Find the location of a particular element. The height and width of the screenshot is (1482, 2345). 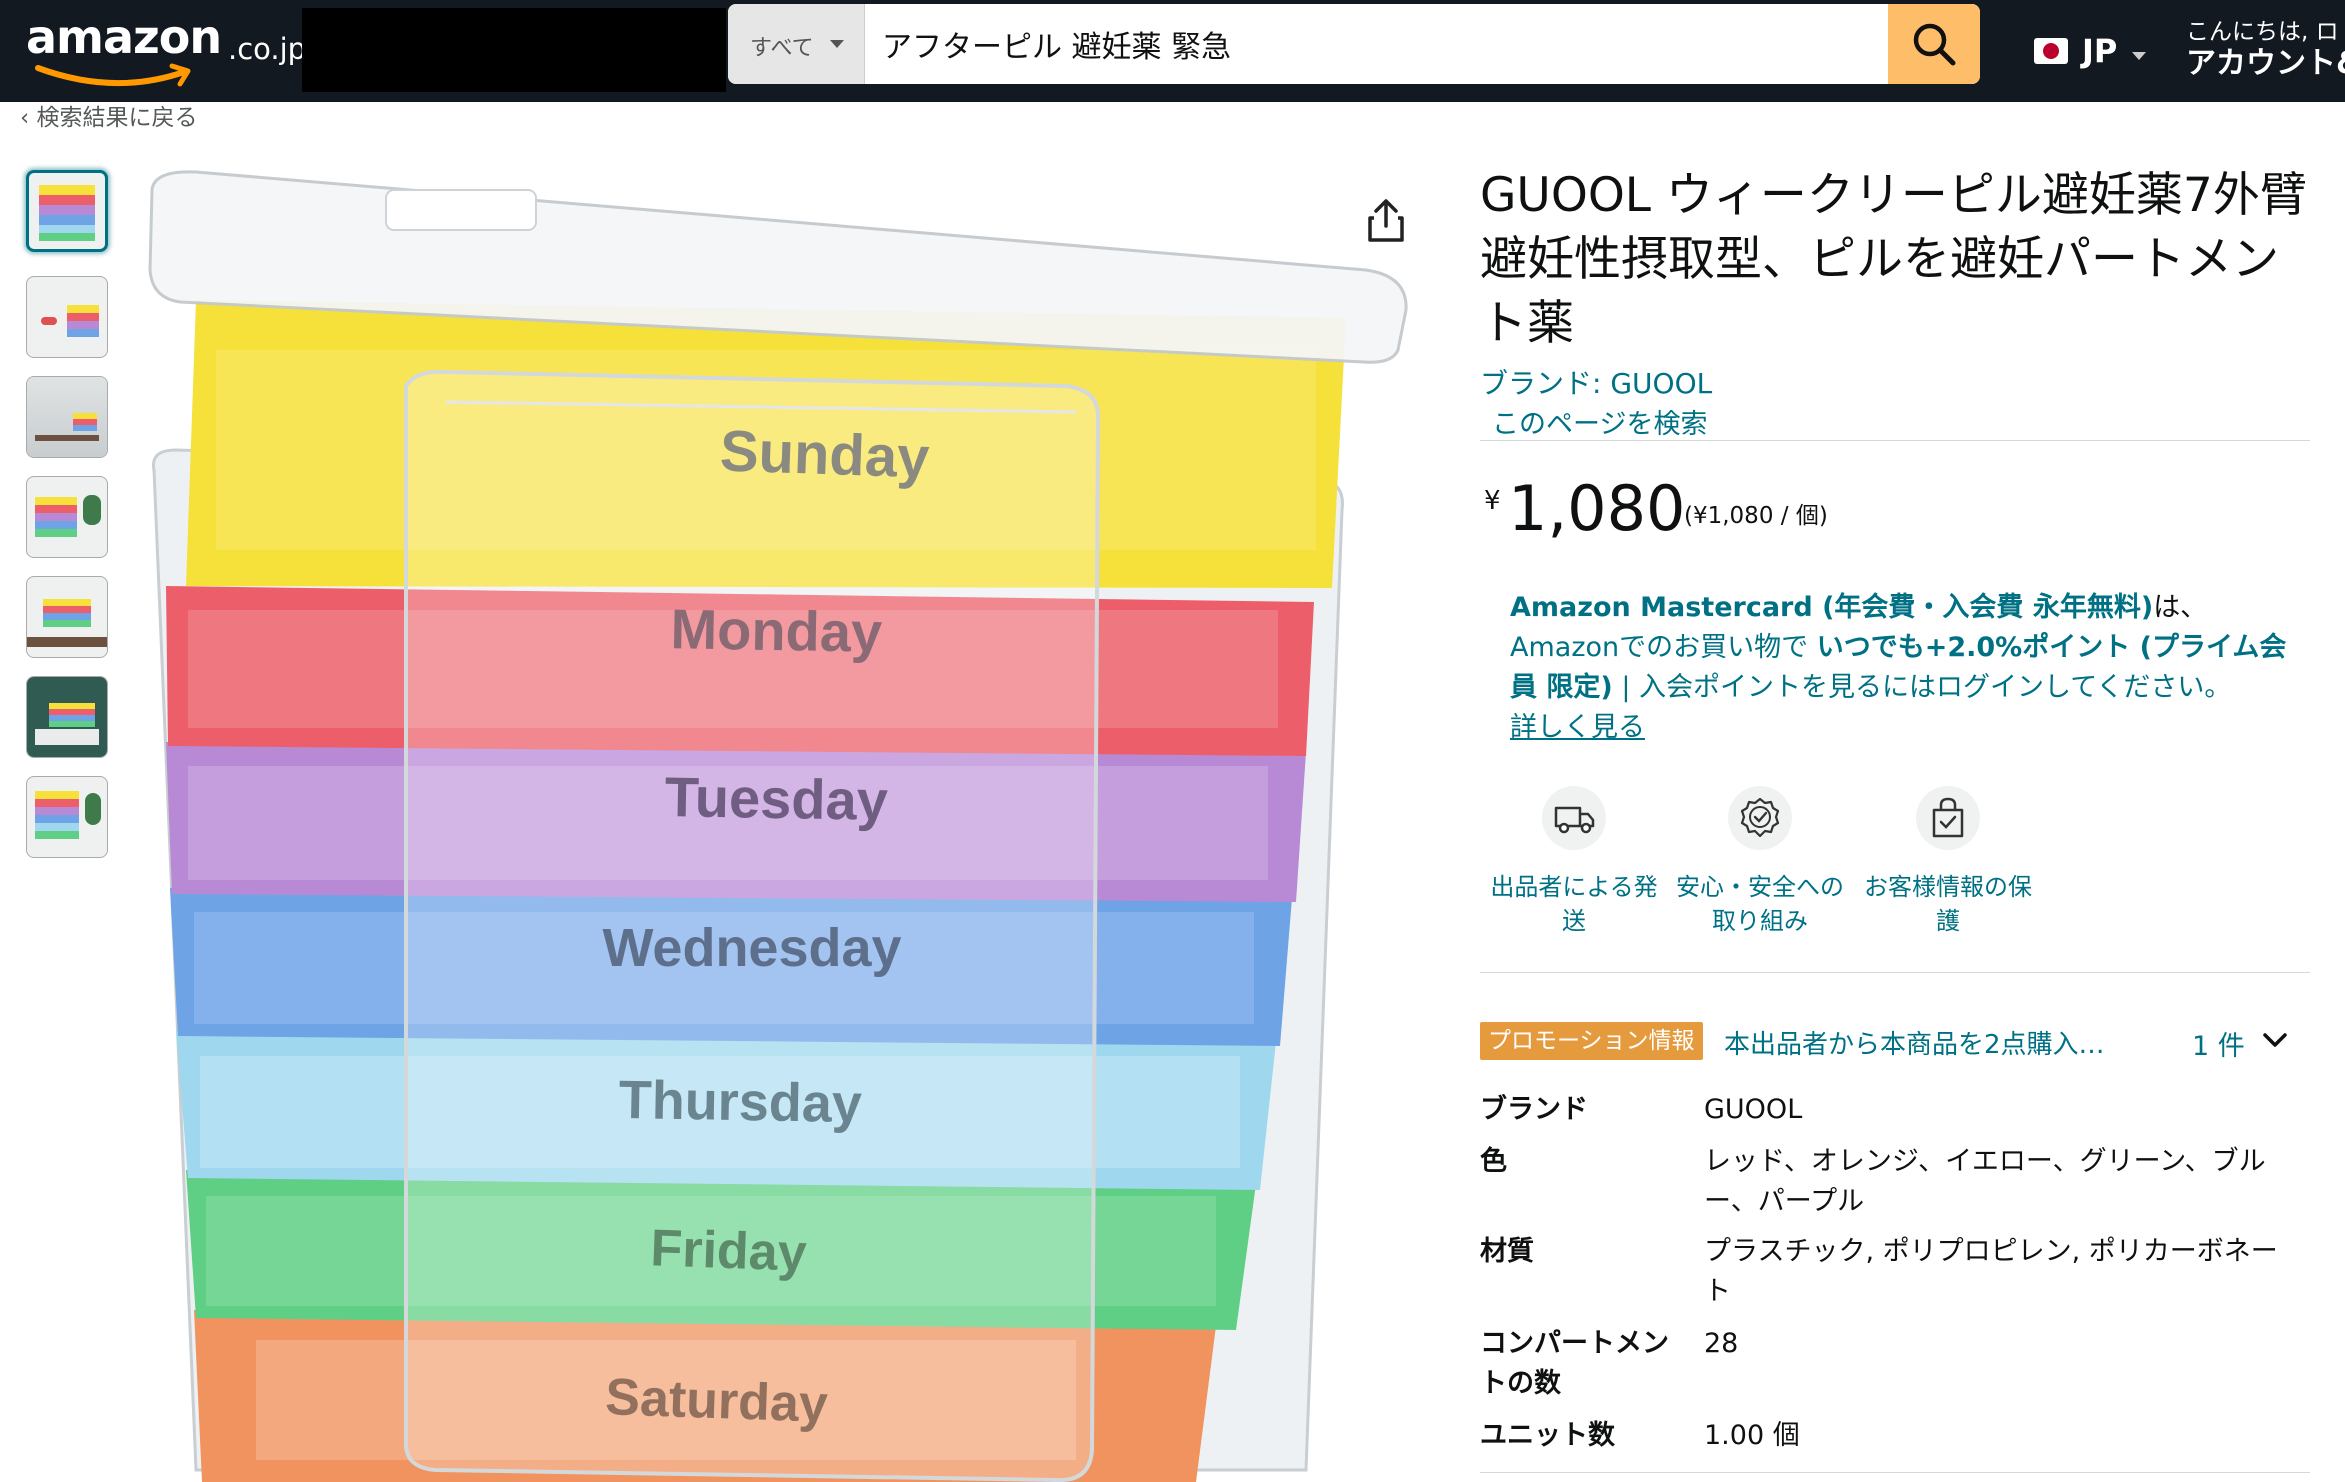

spec-key: 材質 is located at coordinates (1507, 1251).